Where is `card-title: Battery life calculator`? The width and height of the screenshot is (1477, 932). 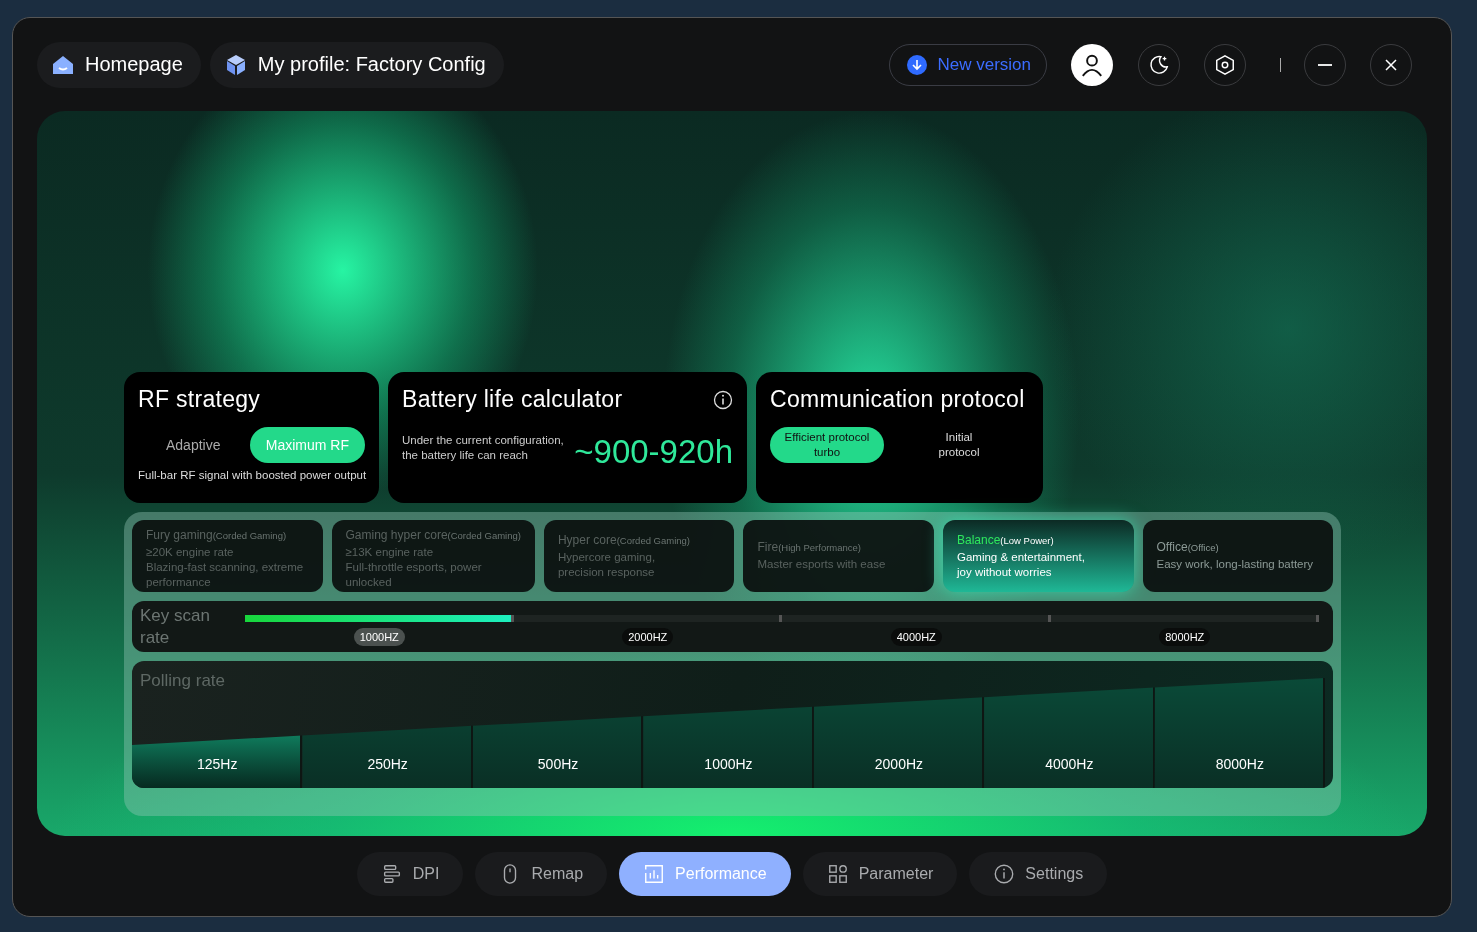 card-title: Battery life calculator is located at coordinates (512, 399).